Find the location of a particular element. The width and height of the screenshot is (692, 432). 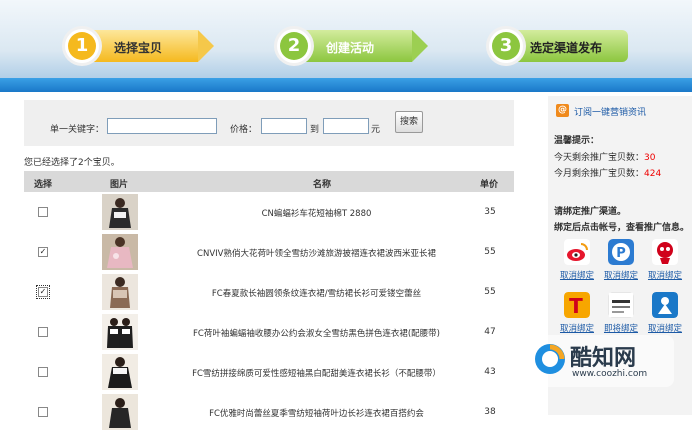

header-image: 图片 is located at coordinates (119, 185).